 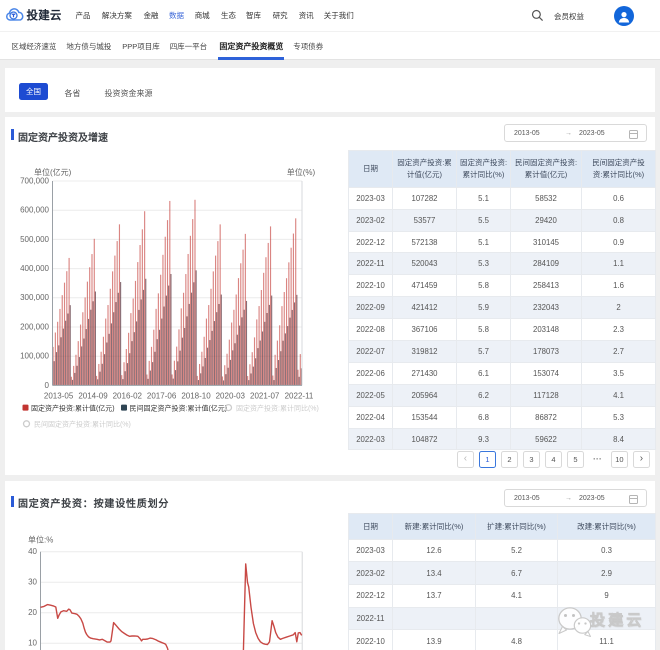 What do you see at coordinates (265, 396) in the screenshot?
I see `svg-text: 2021-07` at bounding box center [265, 396].